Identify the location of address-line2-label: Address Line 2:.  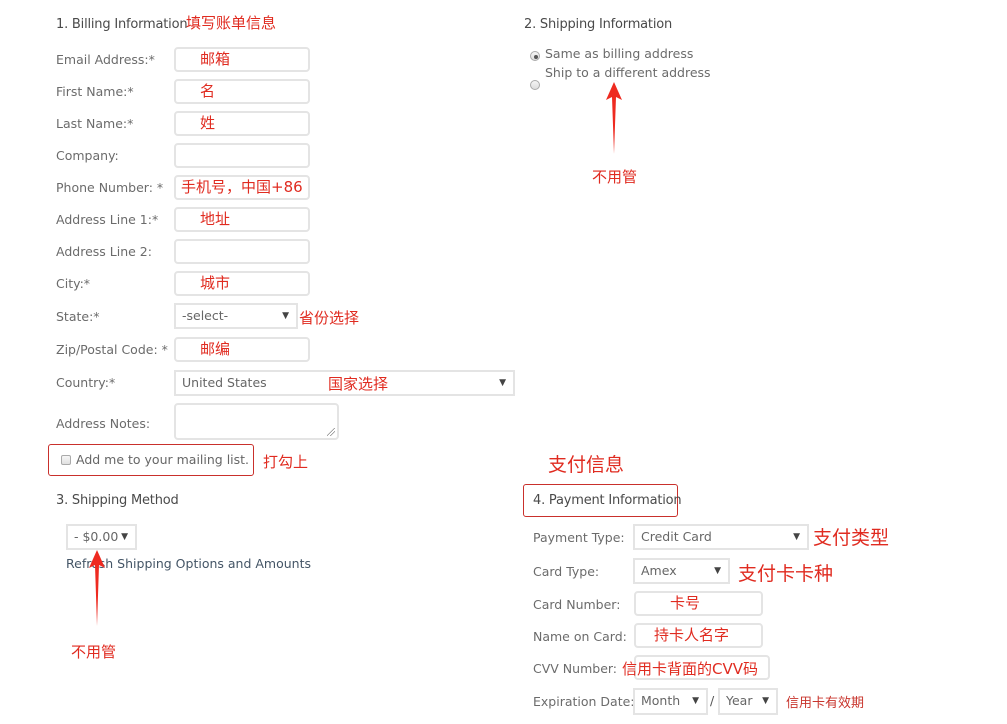
(104, 251).